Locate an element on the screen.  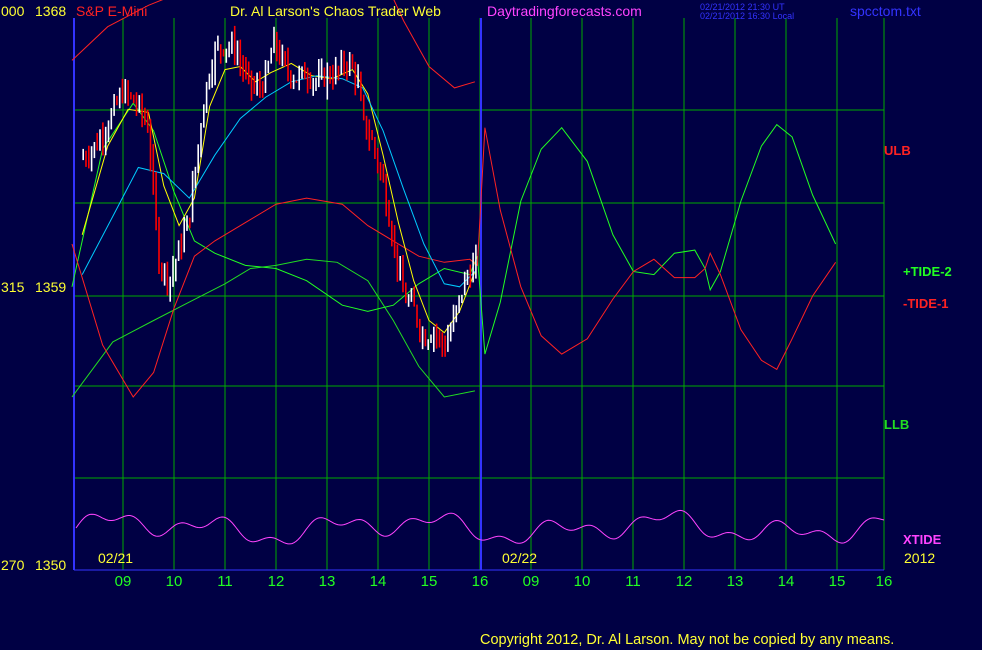
hour-tick-labels: 09 10 11 12 13 14 15 16 09 10 11 12 13 14 15 16 is located at coordinates (504, 581).